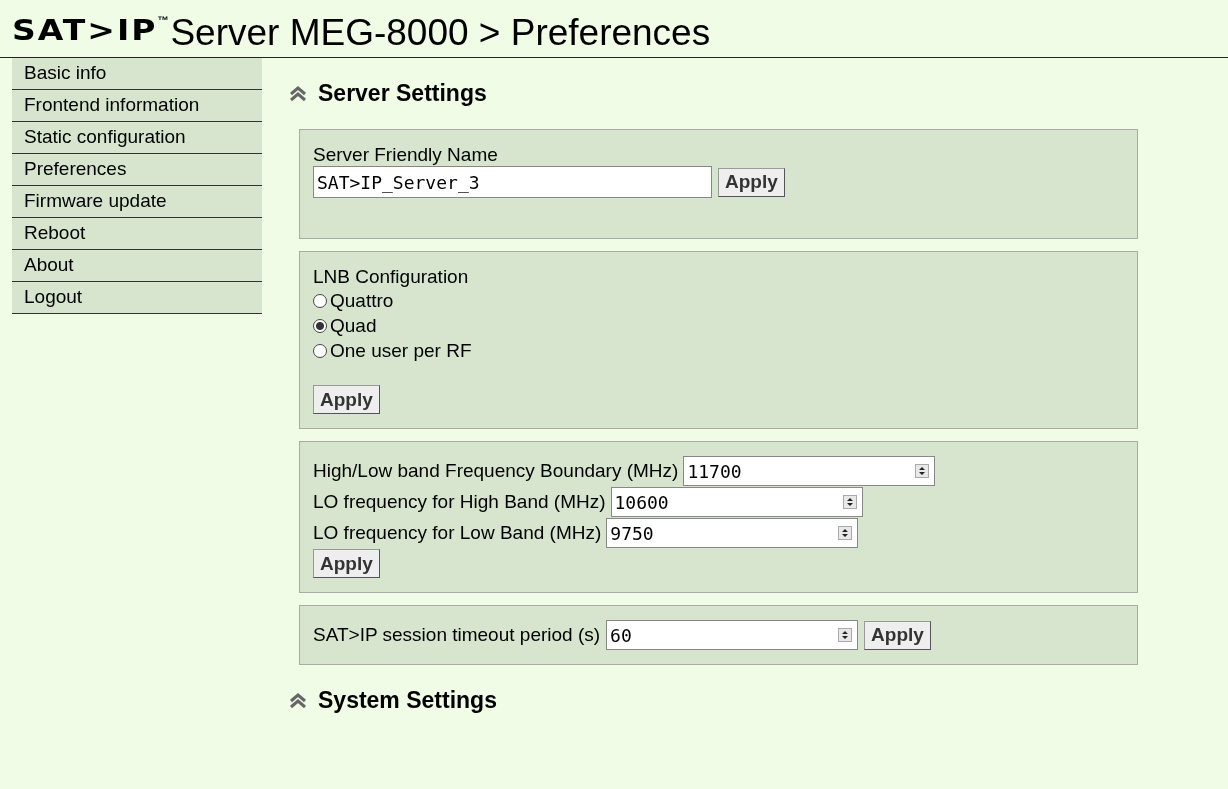 The height and width of the screenshot is (789, 1228). I want to click on field-label: LO frequency for High Band (MHz), so click(459, 502).